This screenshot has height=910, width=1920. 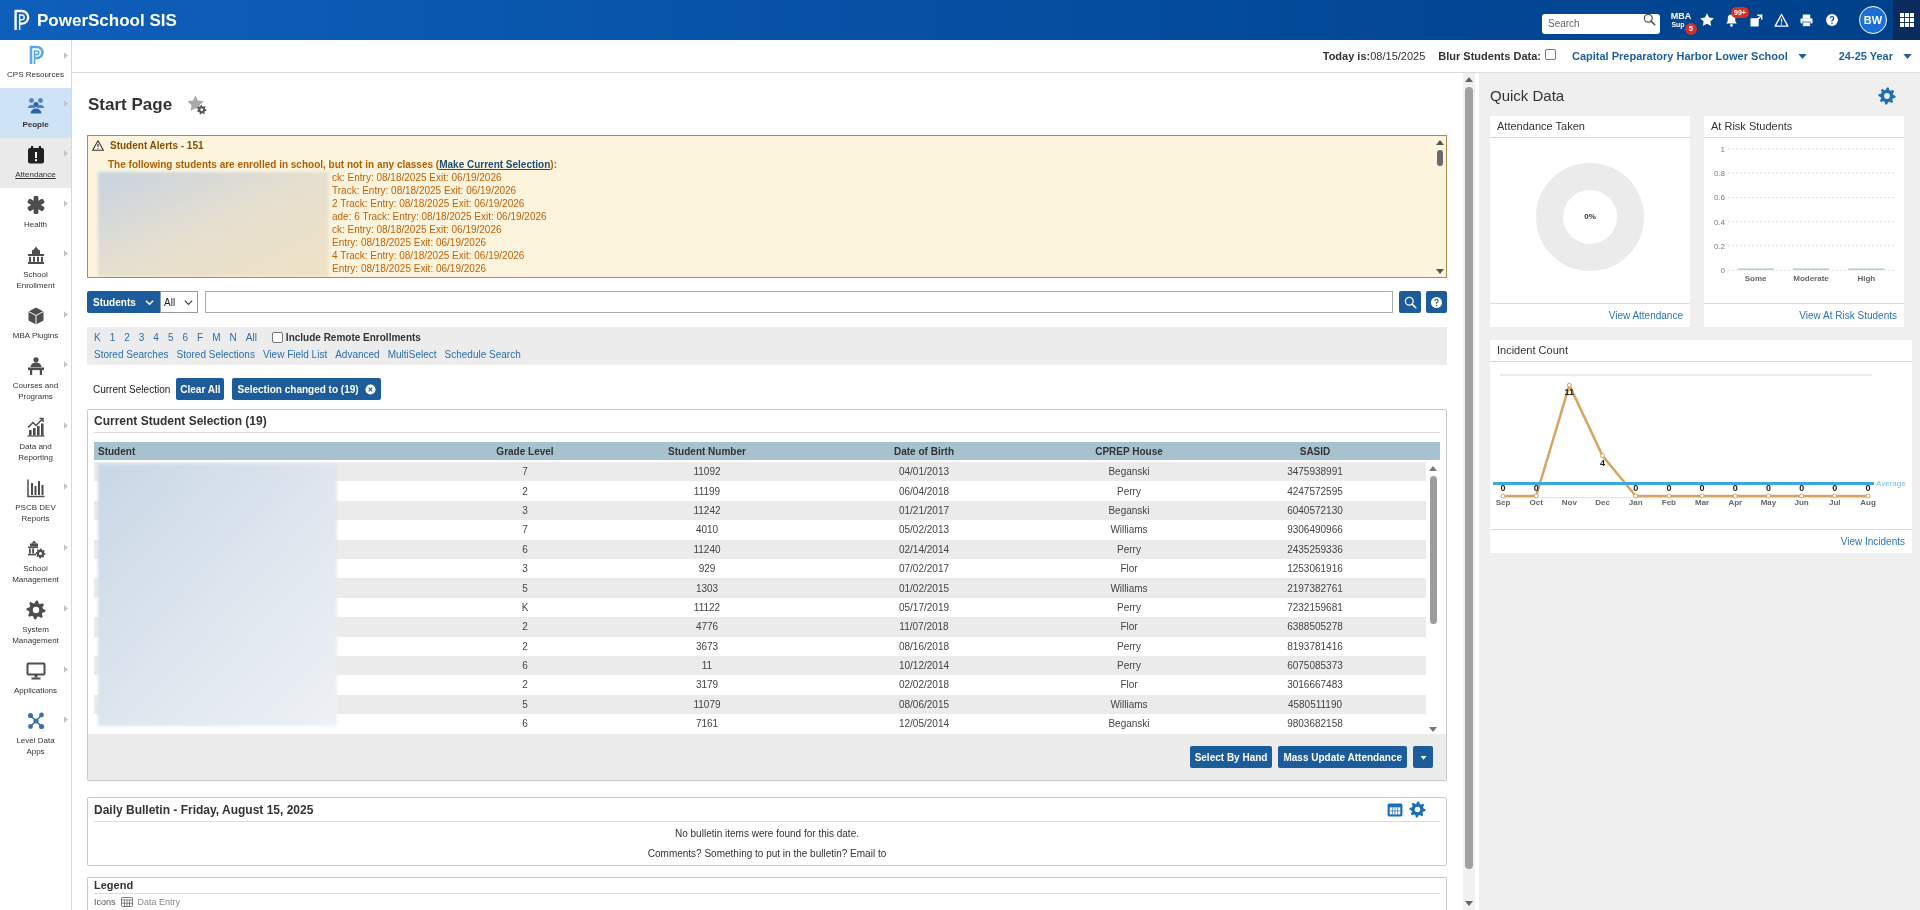 What do you see at coordinates (251, 337) in the screenshot?
I see `grade-link: All` at bounding box center [251, 337].